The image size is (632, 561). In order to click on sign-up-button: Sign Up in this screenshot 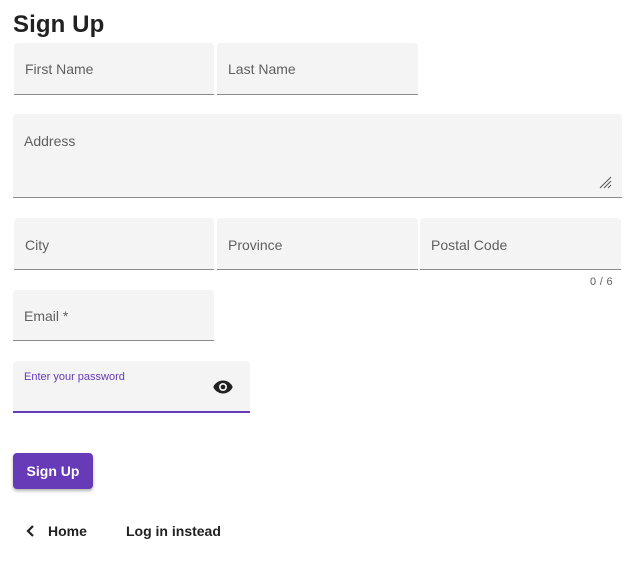, I will do `click(53, 471)`.